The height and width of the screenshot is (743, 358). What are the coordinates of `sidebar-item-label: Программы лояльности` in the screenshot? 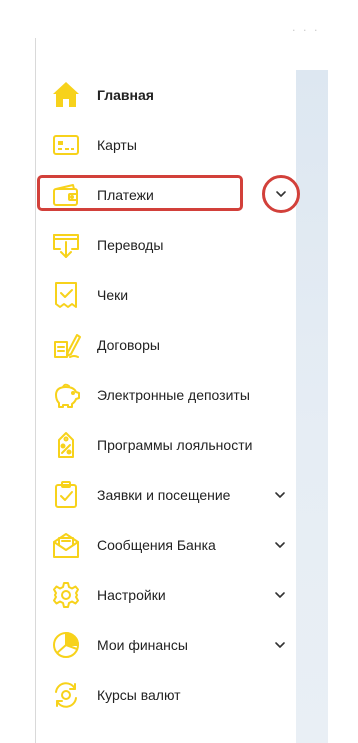 It's located at (175, 445).